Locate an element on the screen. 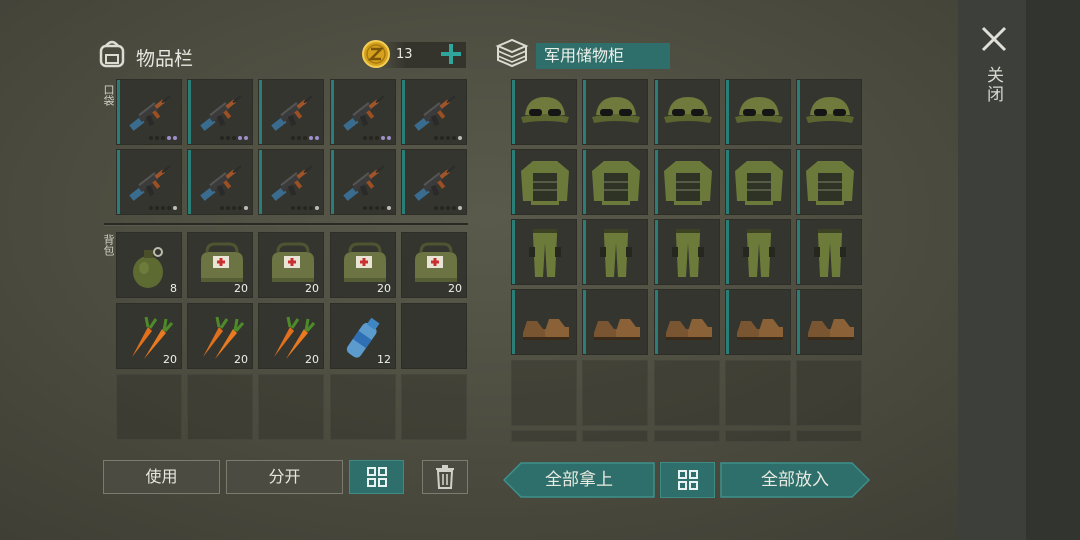 Image resolution: width=1080 pixels, height=540 pixels. close-label: 关闭 is located at coordinates (994, 85).